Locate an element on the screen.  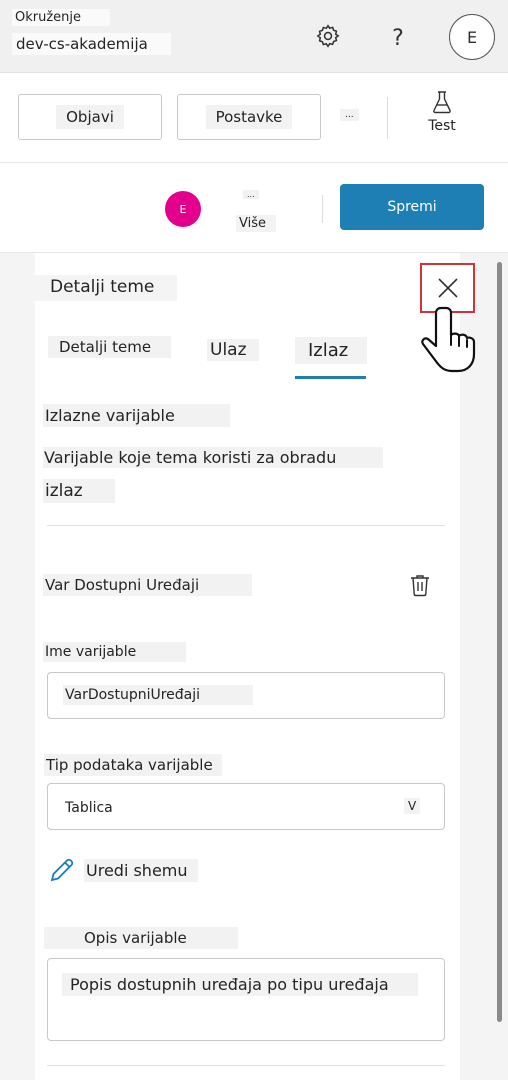
edit-schema-label: Uredi shemu is located at coordinates (141, 870).